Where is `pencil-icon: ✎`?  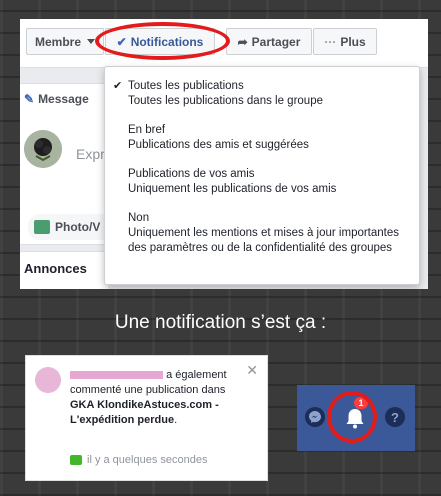
pencil-icon: ✎ is located at coordinates (29, 99).